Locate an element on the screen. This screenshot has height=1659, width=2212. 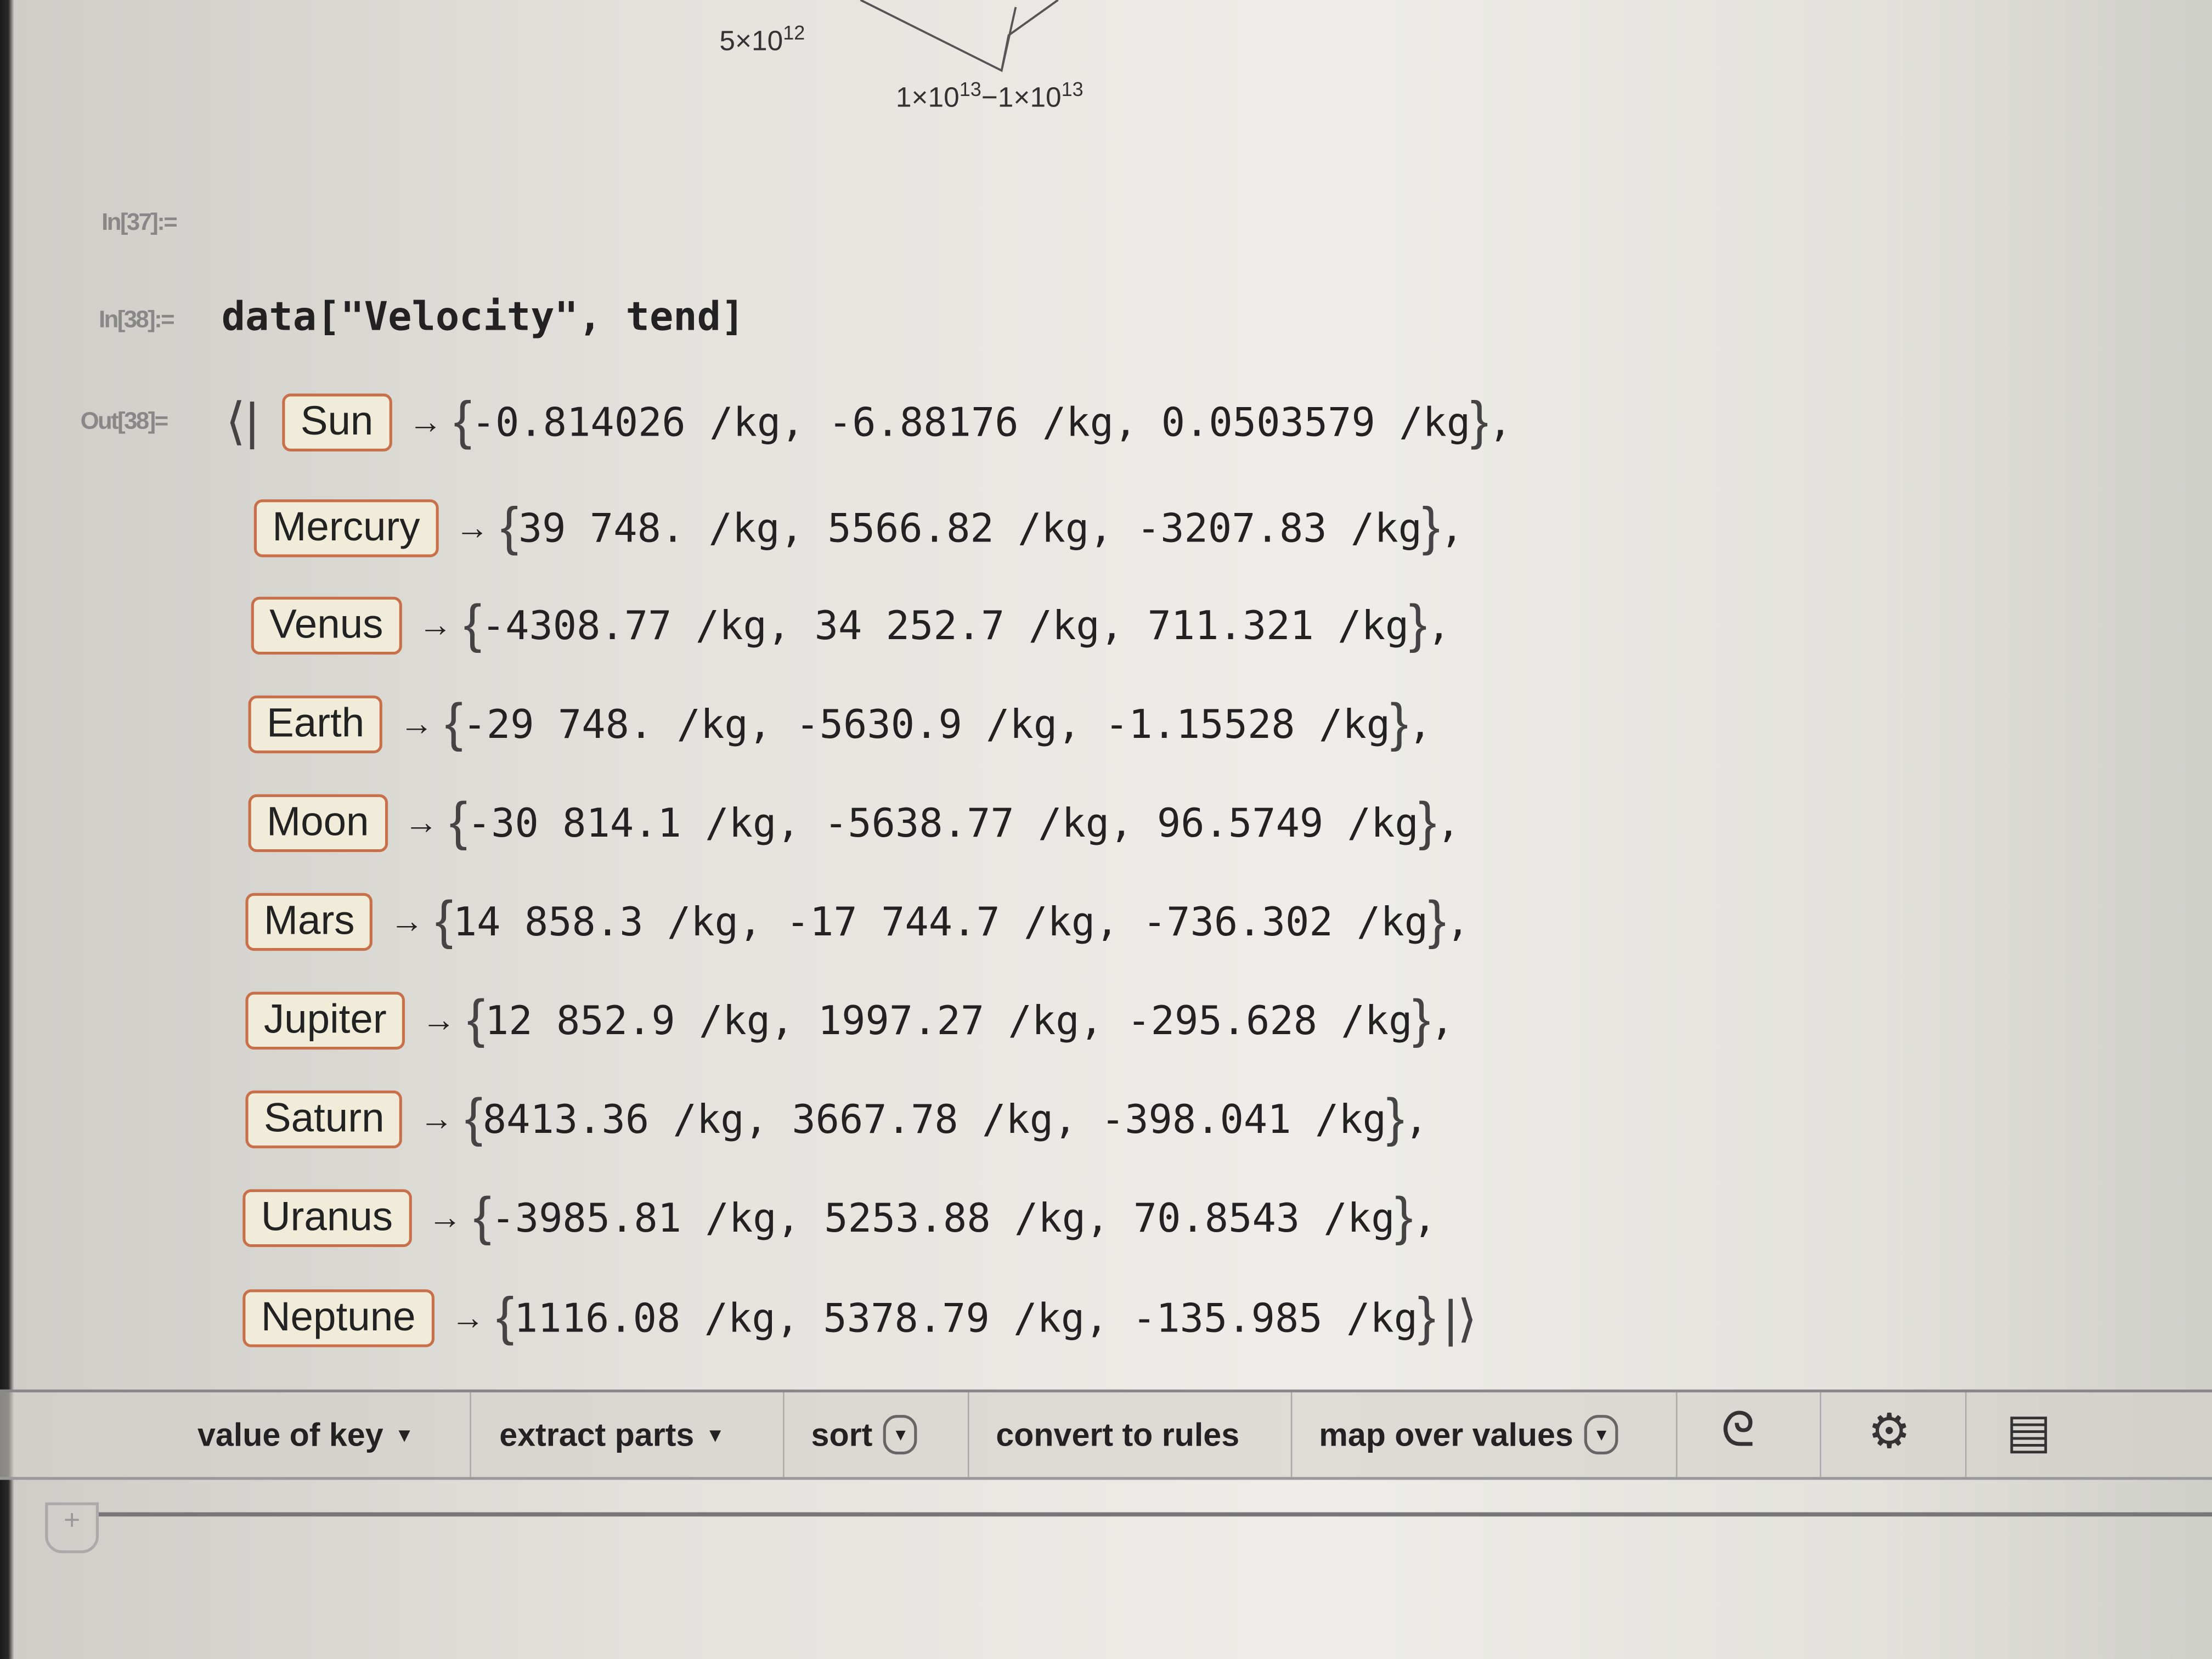
velocity-values: 12 852.9 /kg, 1997.27 /kg, -295.628 /kg is located at coordinates (948, 1021).